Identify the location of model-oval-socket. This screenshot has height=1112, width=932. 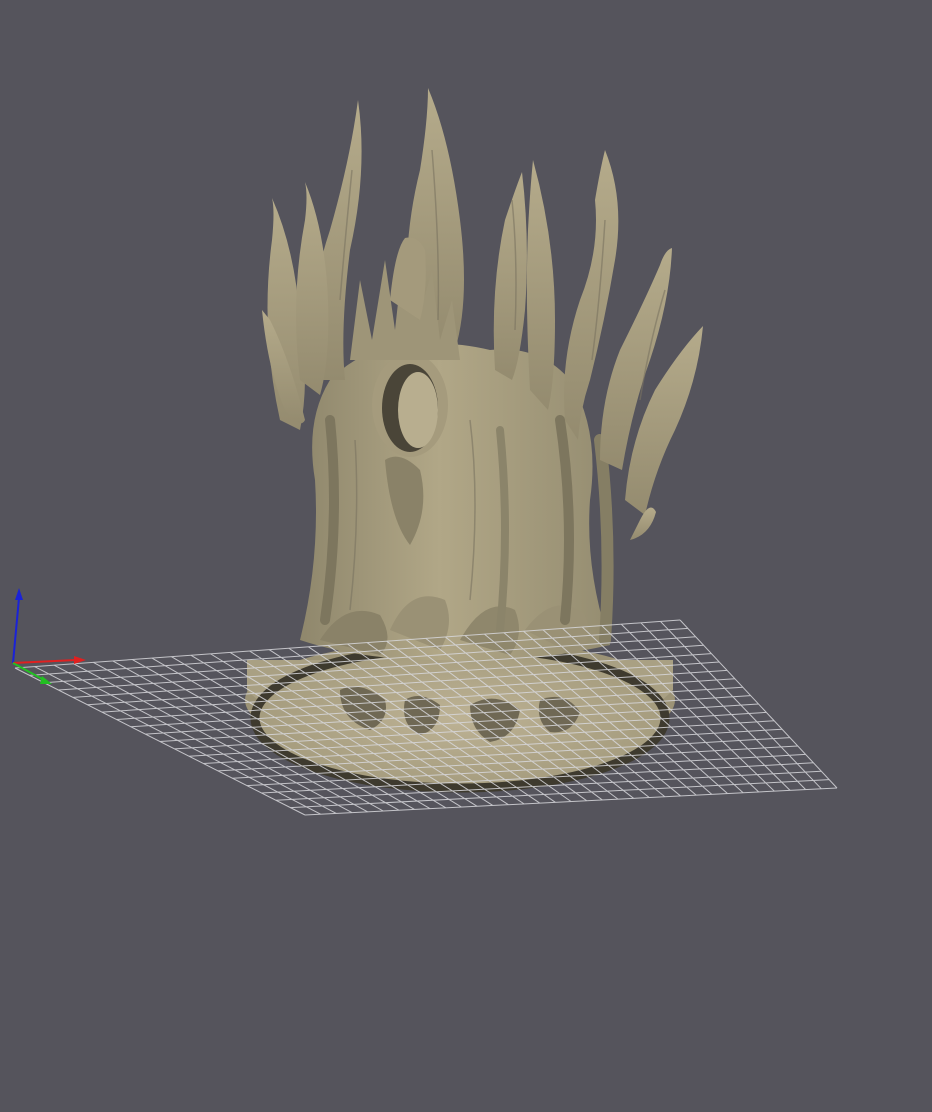
(410, 405).